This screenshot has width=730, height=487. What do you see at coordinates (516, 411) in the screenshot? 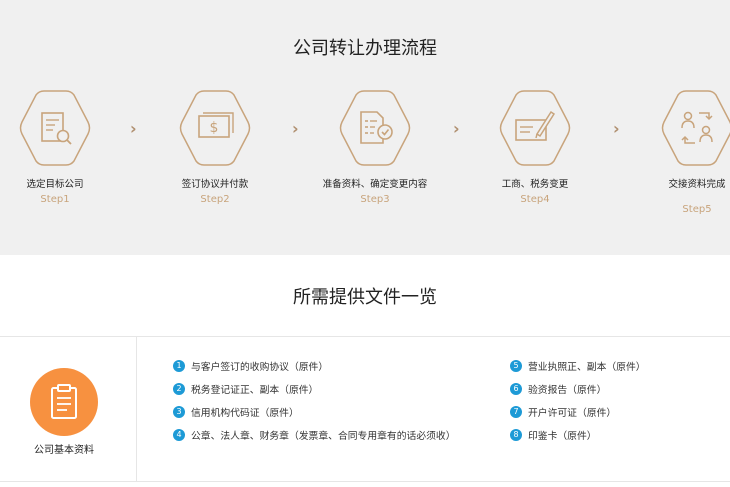
I see `item-number: 7` at bounding box center [516, 411].